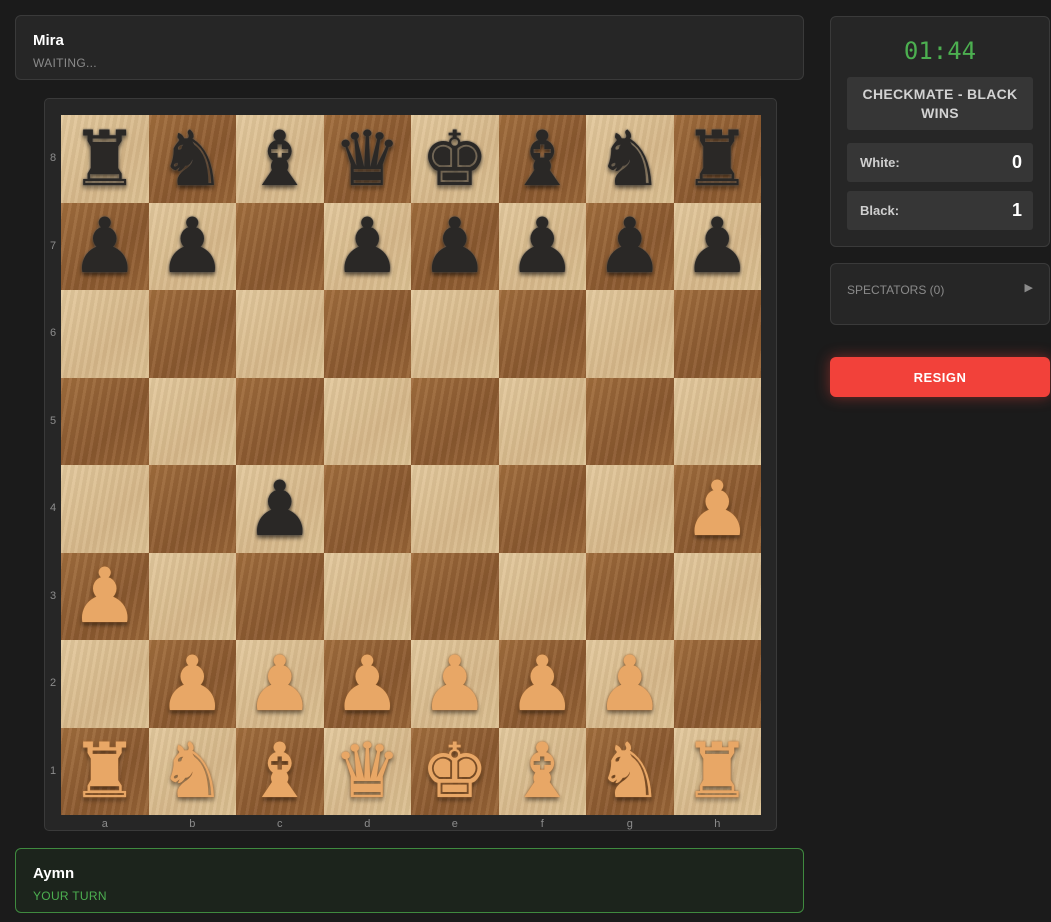 The height and width of the screenshot is (922, 1051). What do you see at coordinates (105, 684) in the screenshot?
I see `square-a2` at bounding box center [105, 684].